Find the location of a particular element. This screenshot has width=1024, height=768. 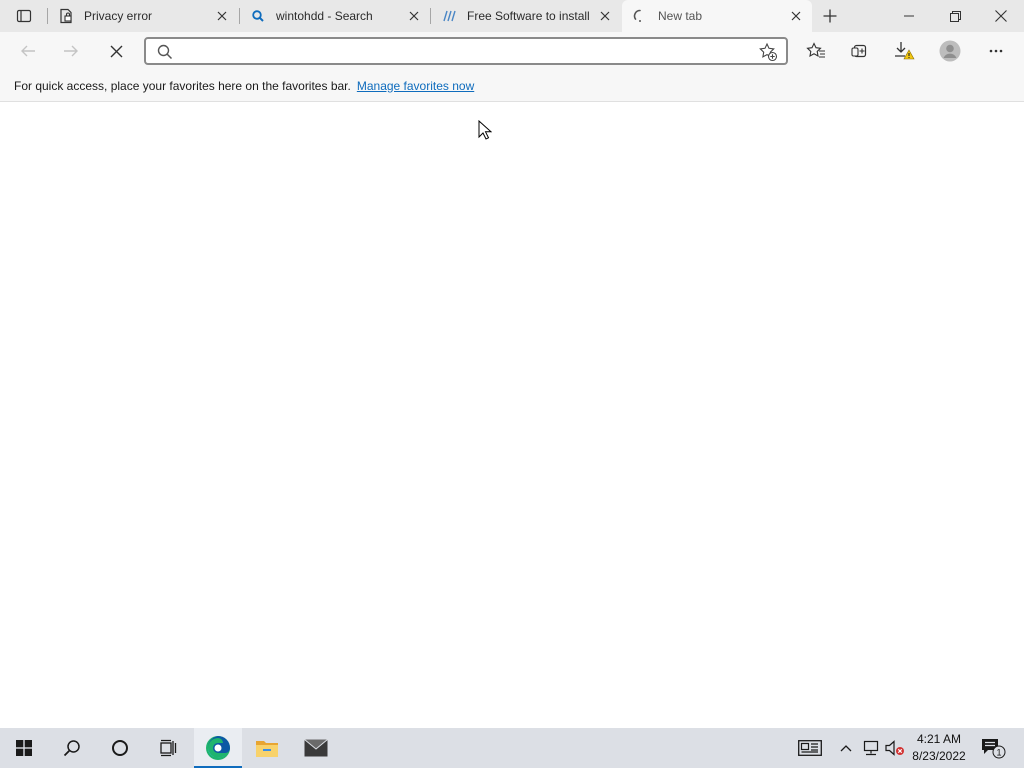

network-button is located at coordinates (871, 748).